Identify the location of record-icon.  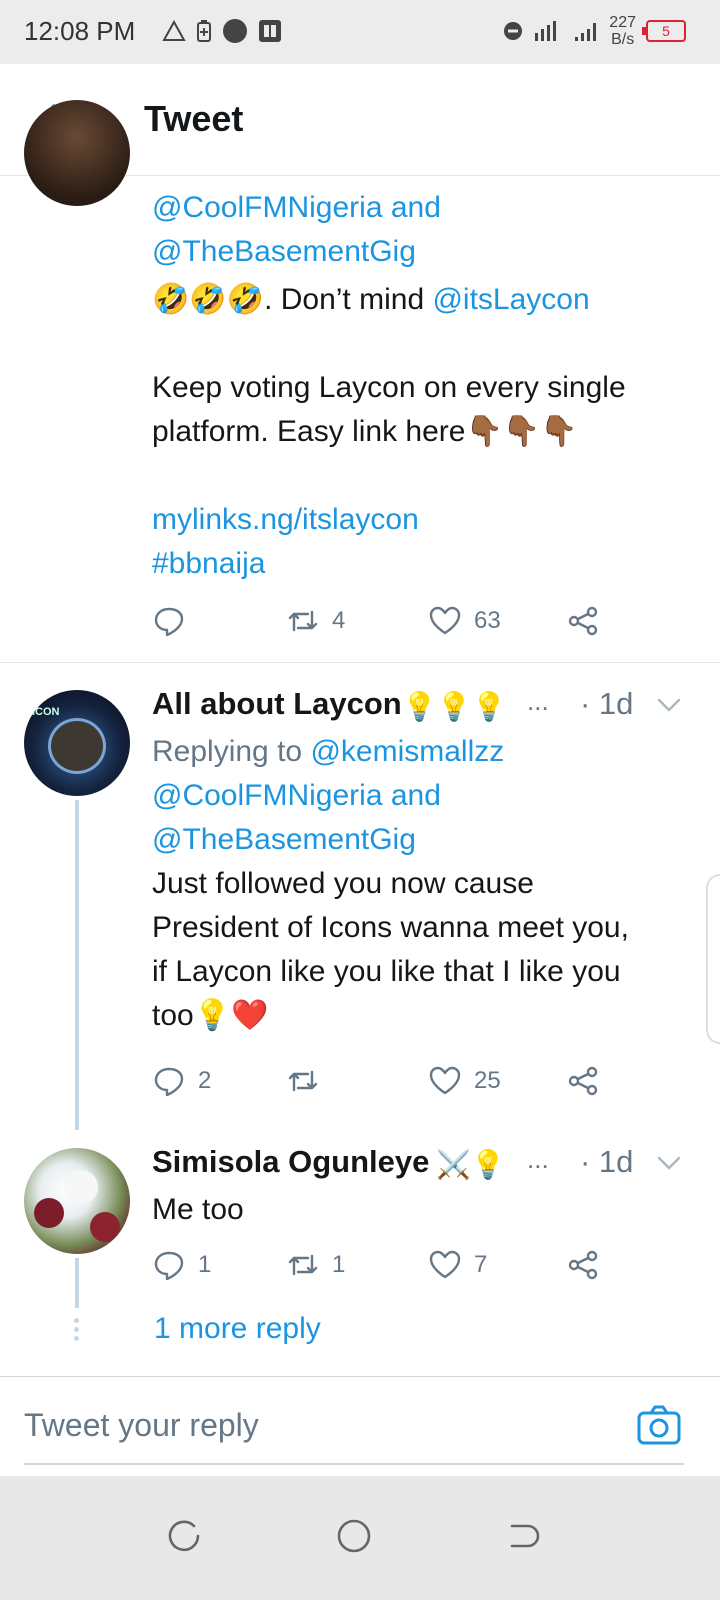
(235, 31).